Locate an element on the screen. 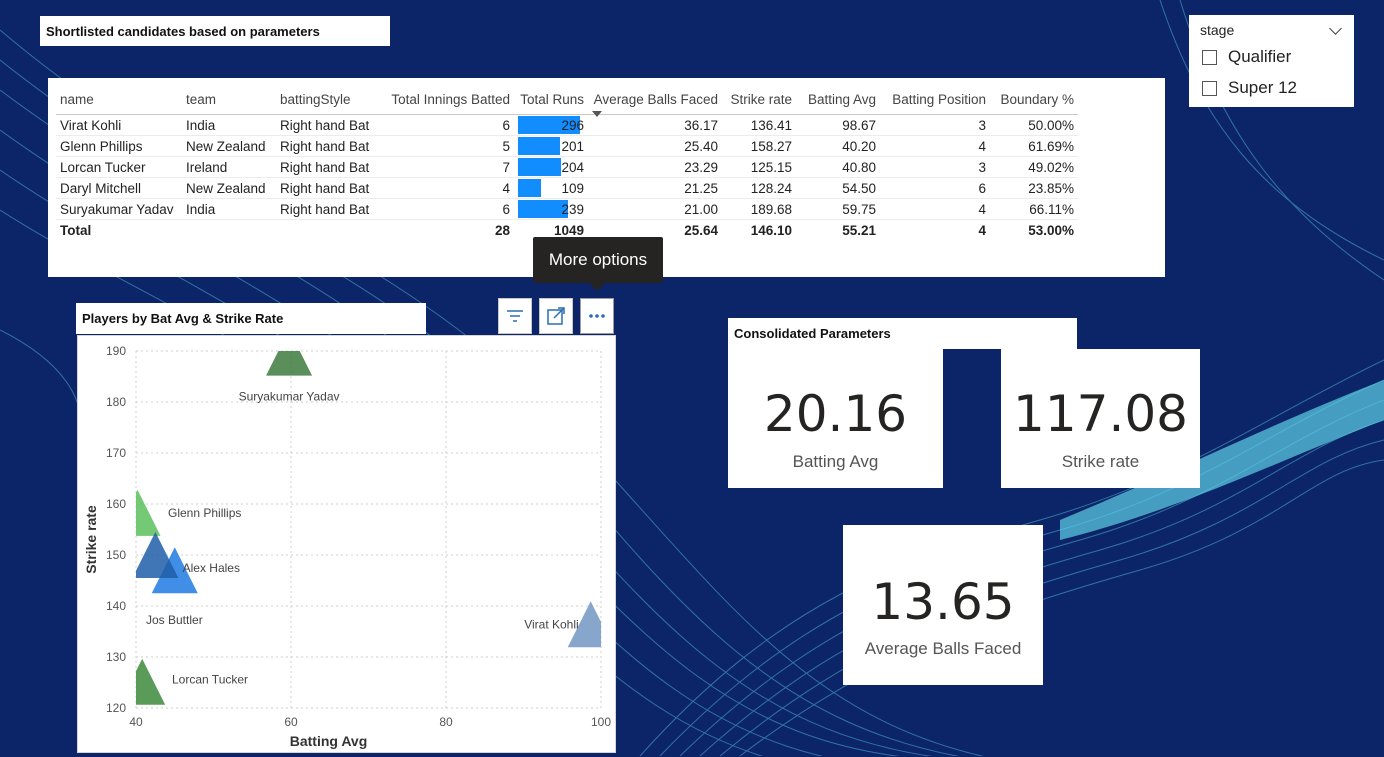  kpi-value: 117.08 is located at coordinates (1100, 414).